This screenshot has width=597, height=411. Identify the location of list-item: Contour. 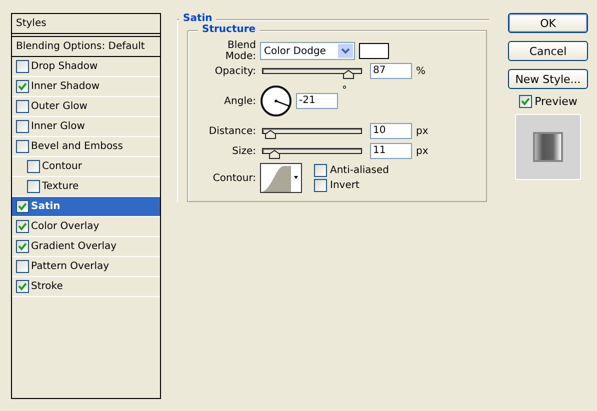
(86, 167).